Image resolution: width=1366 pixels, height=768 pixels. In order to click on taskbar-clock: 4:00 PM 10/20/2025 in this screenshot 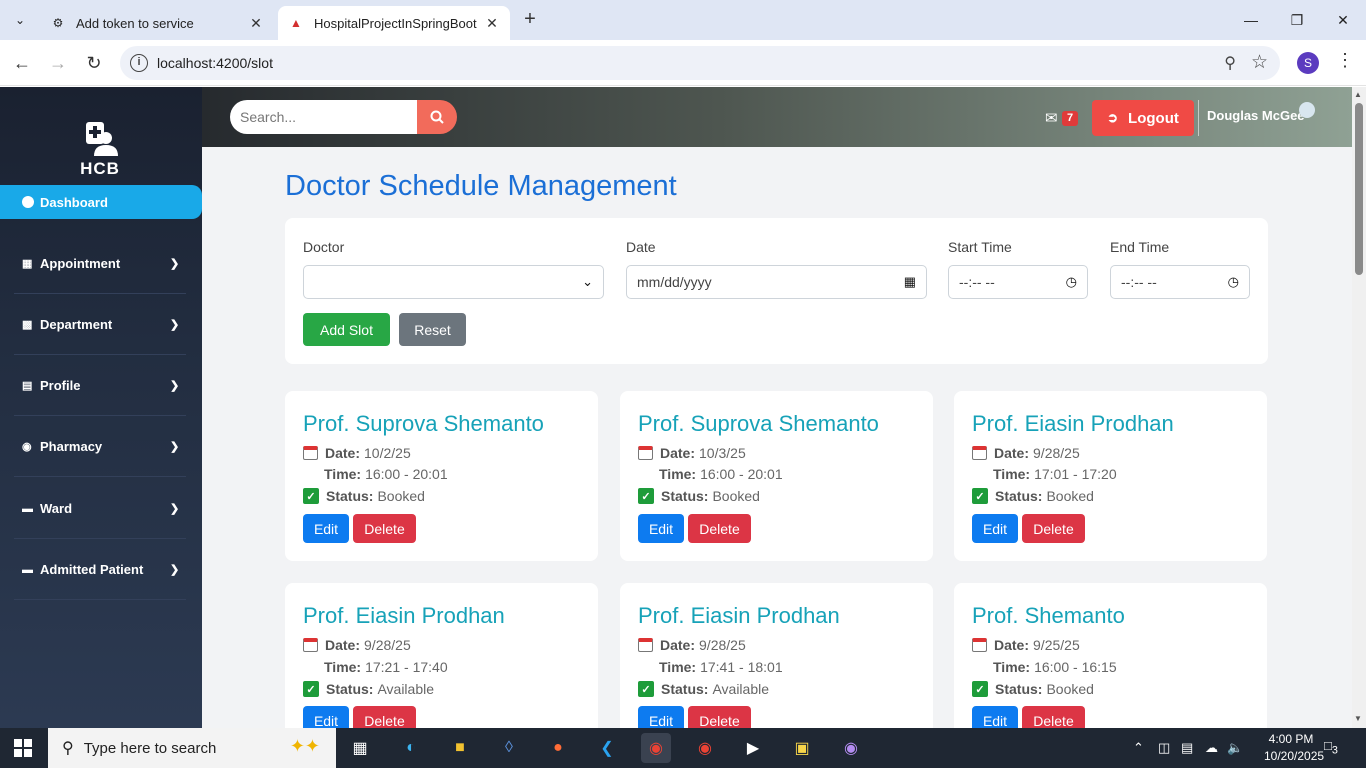, I will do `click(1294, 748)`.